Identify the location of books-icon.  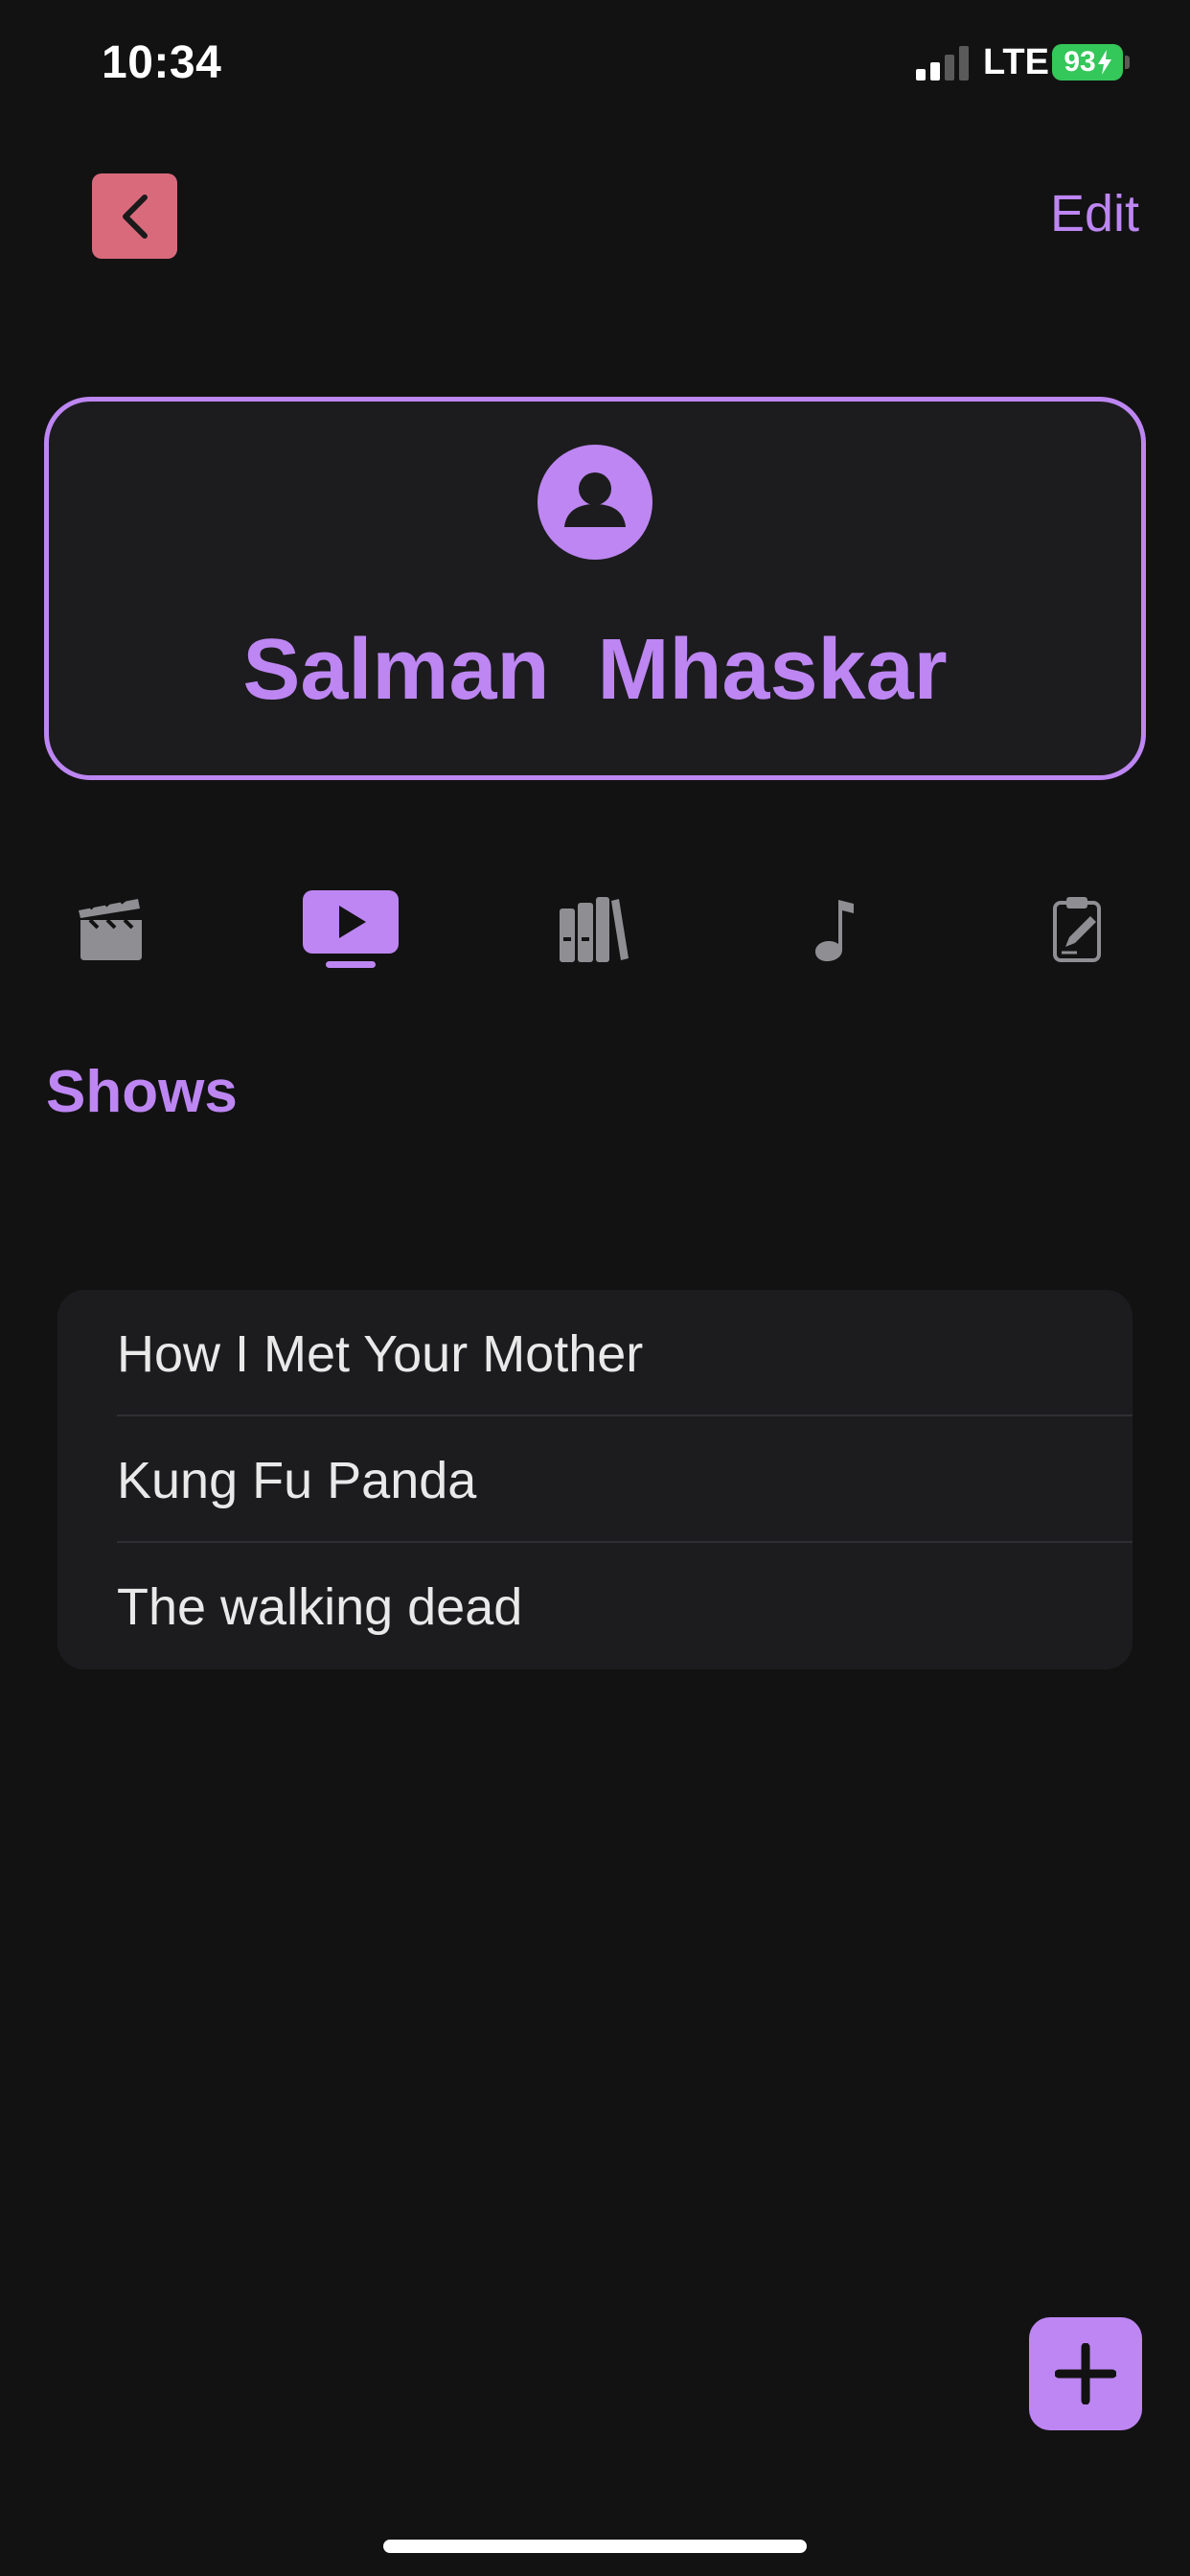
(594, 929).